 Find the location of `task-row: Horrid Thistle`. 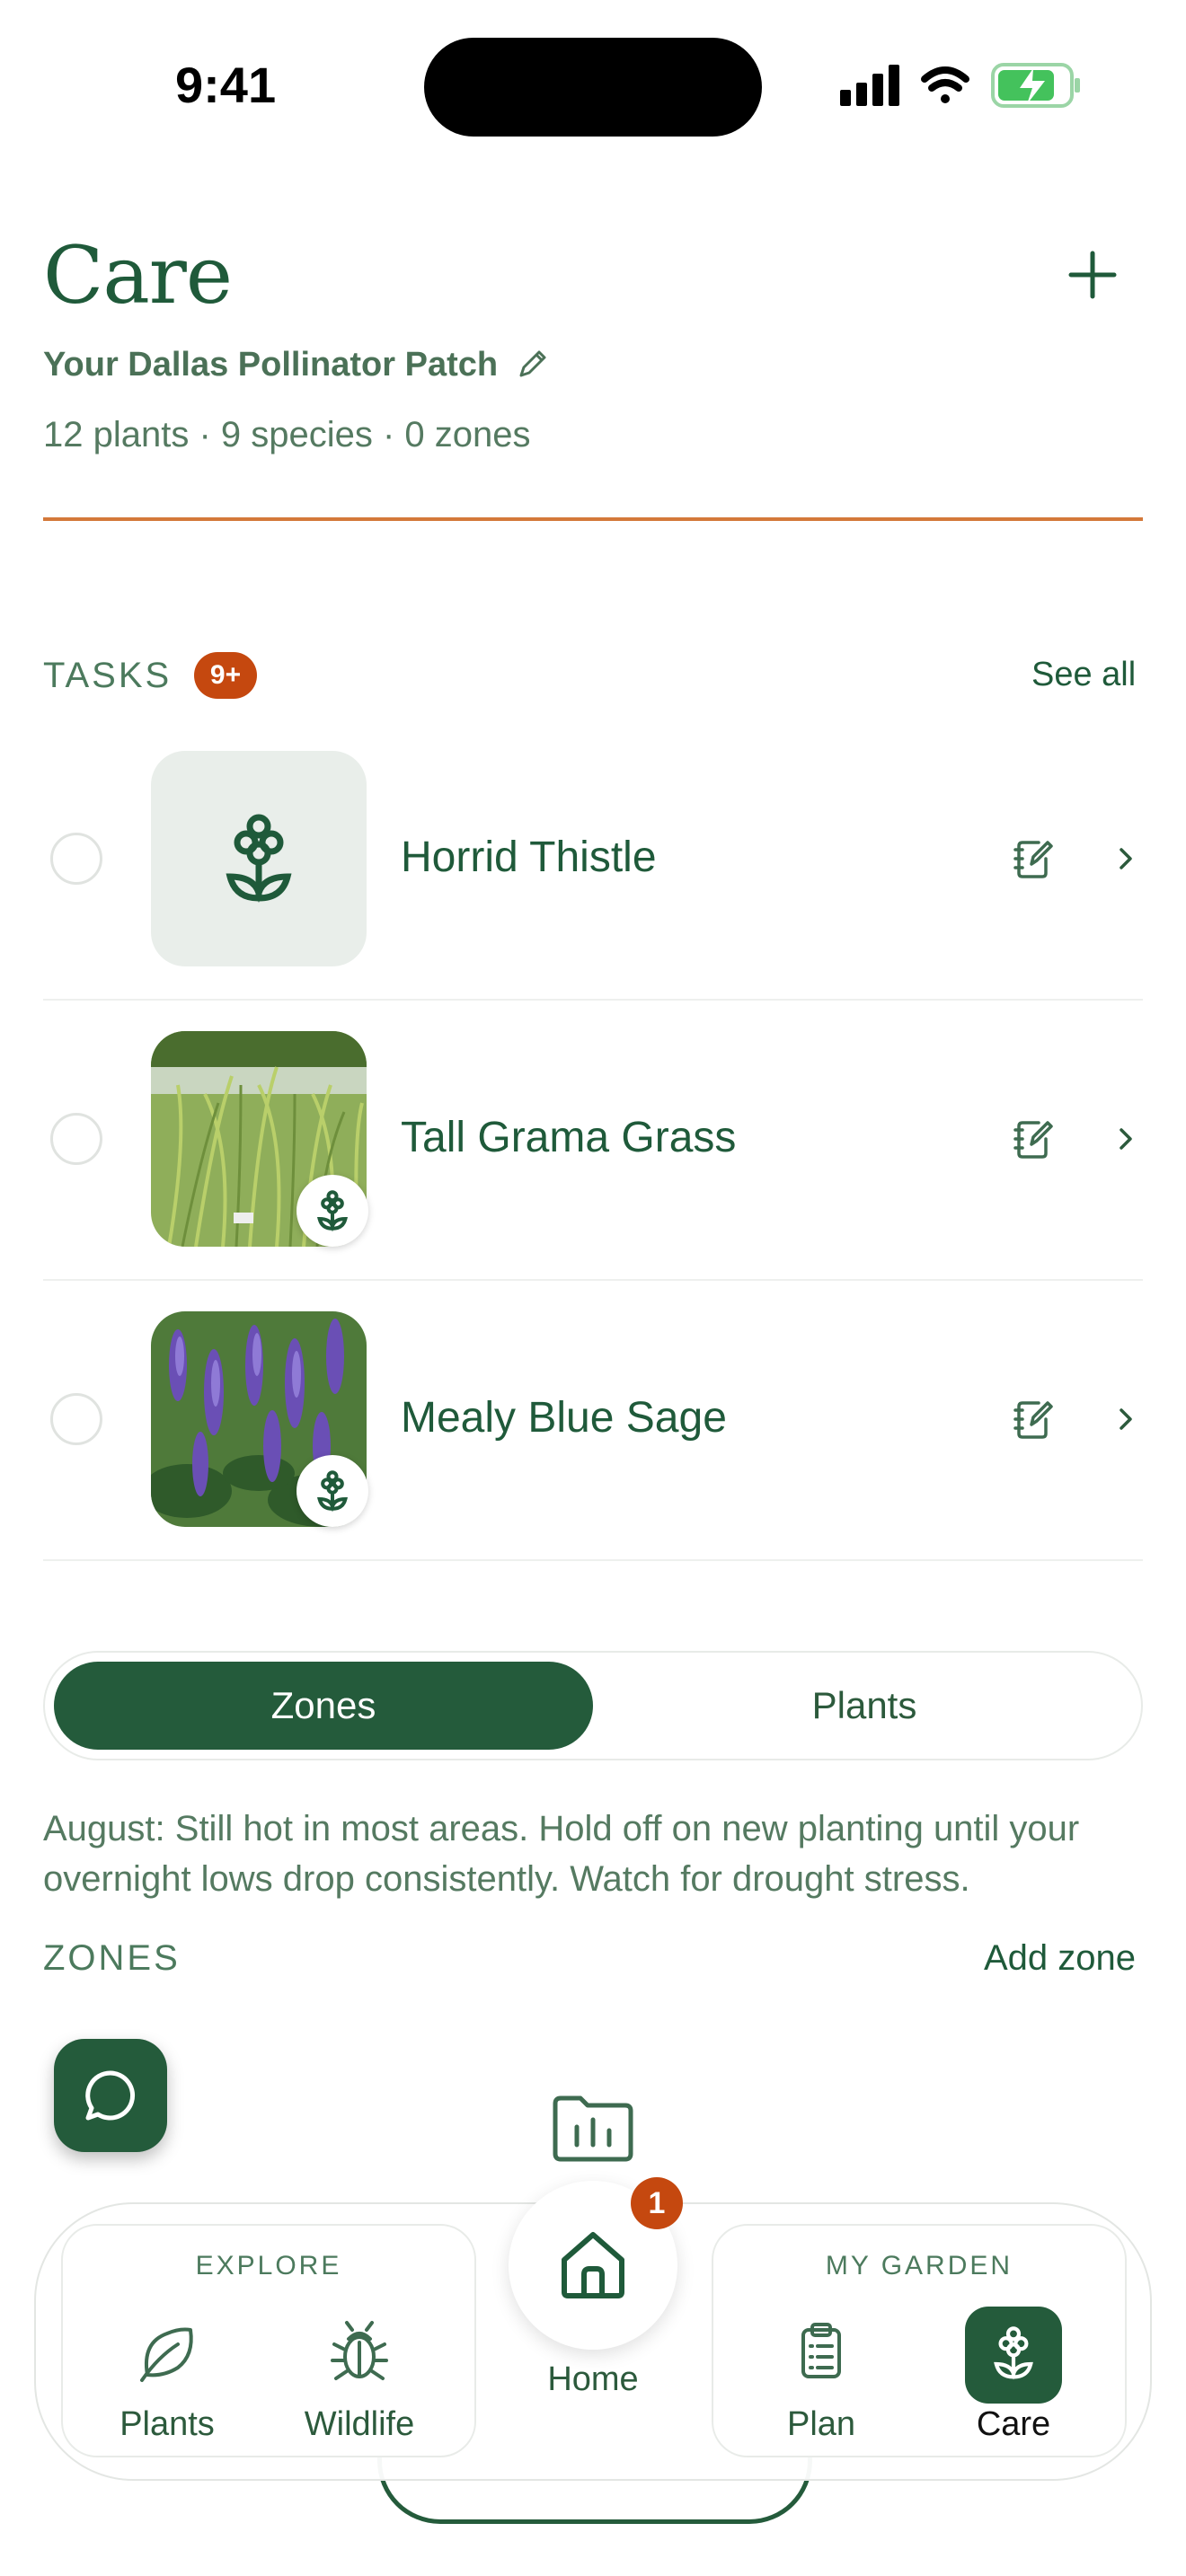

task-row: Horrid Thistle is located at coordinates (593, 860).